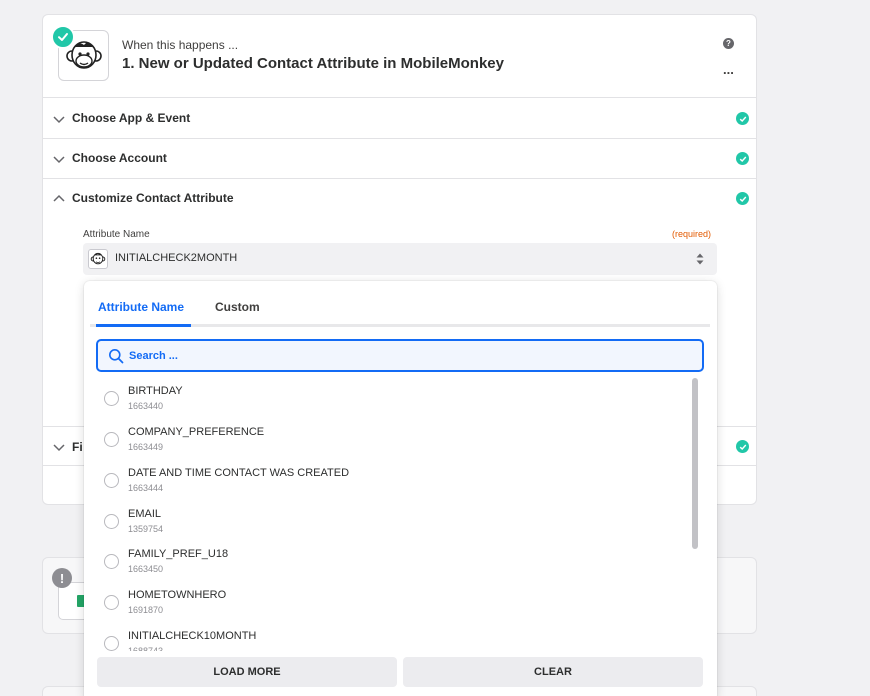 This screenshot has width=870, height=696. What do you see at coordinates (63, 37) in the screenshot?
I see `step-complete-check-icon` at bounding box center [63, 37].